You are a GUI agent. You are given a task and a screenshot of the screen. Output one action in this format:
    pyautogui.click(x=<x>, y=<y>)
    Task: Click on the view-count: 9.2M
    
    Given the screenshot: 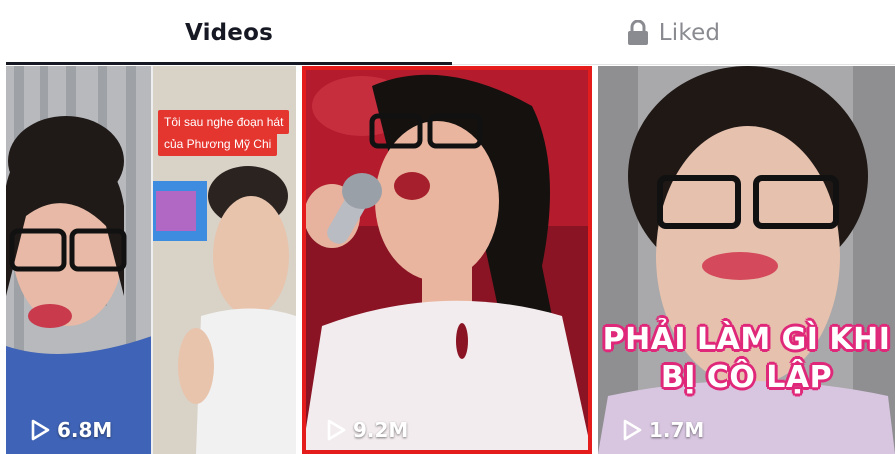 What is the action you would take?
    pyautogui.click(x=367, y=430)
    